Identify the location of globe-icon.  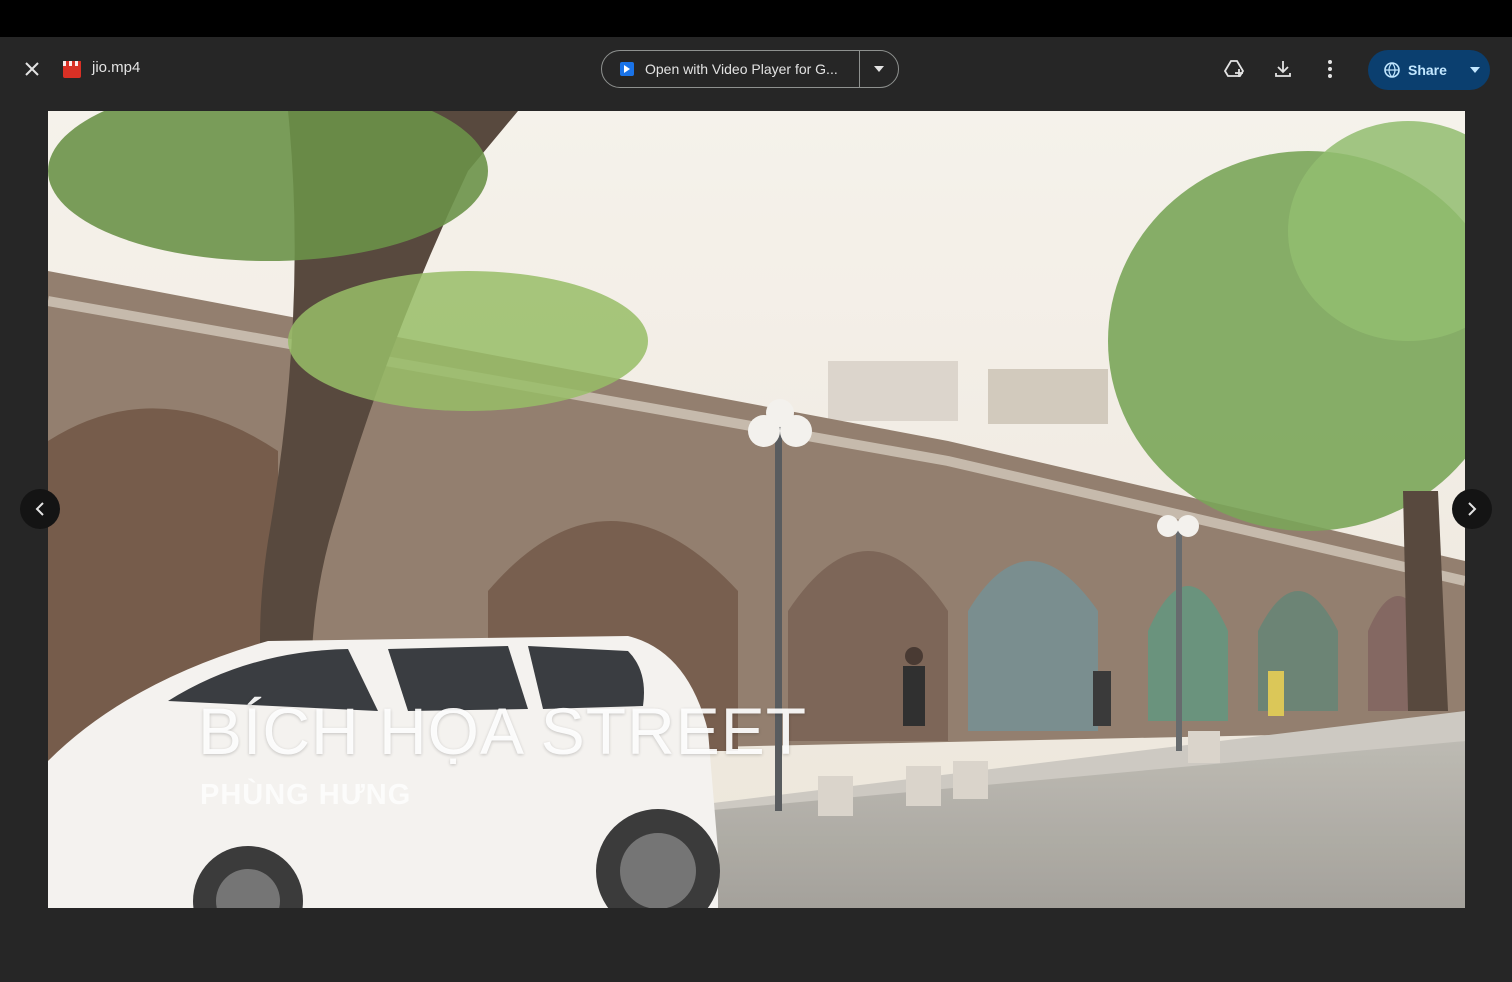
(1392, 70).